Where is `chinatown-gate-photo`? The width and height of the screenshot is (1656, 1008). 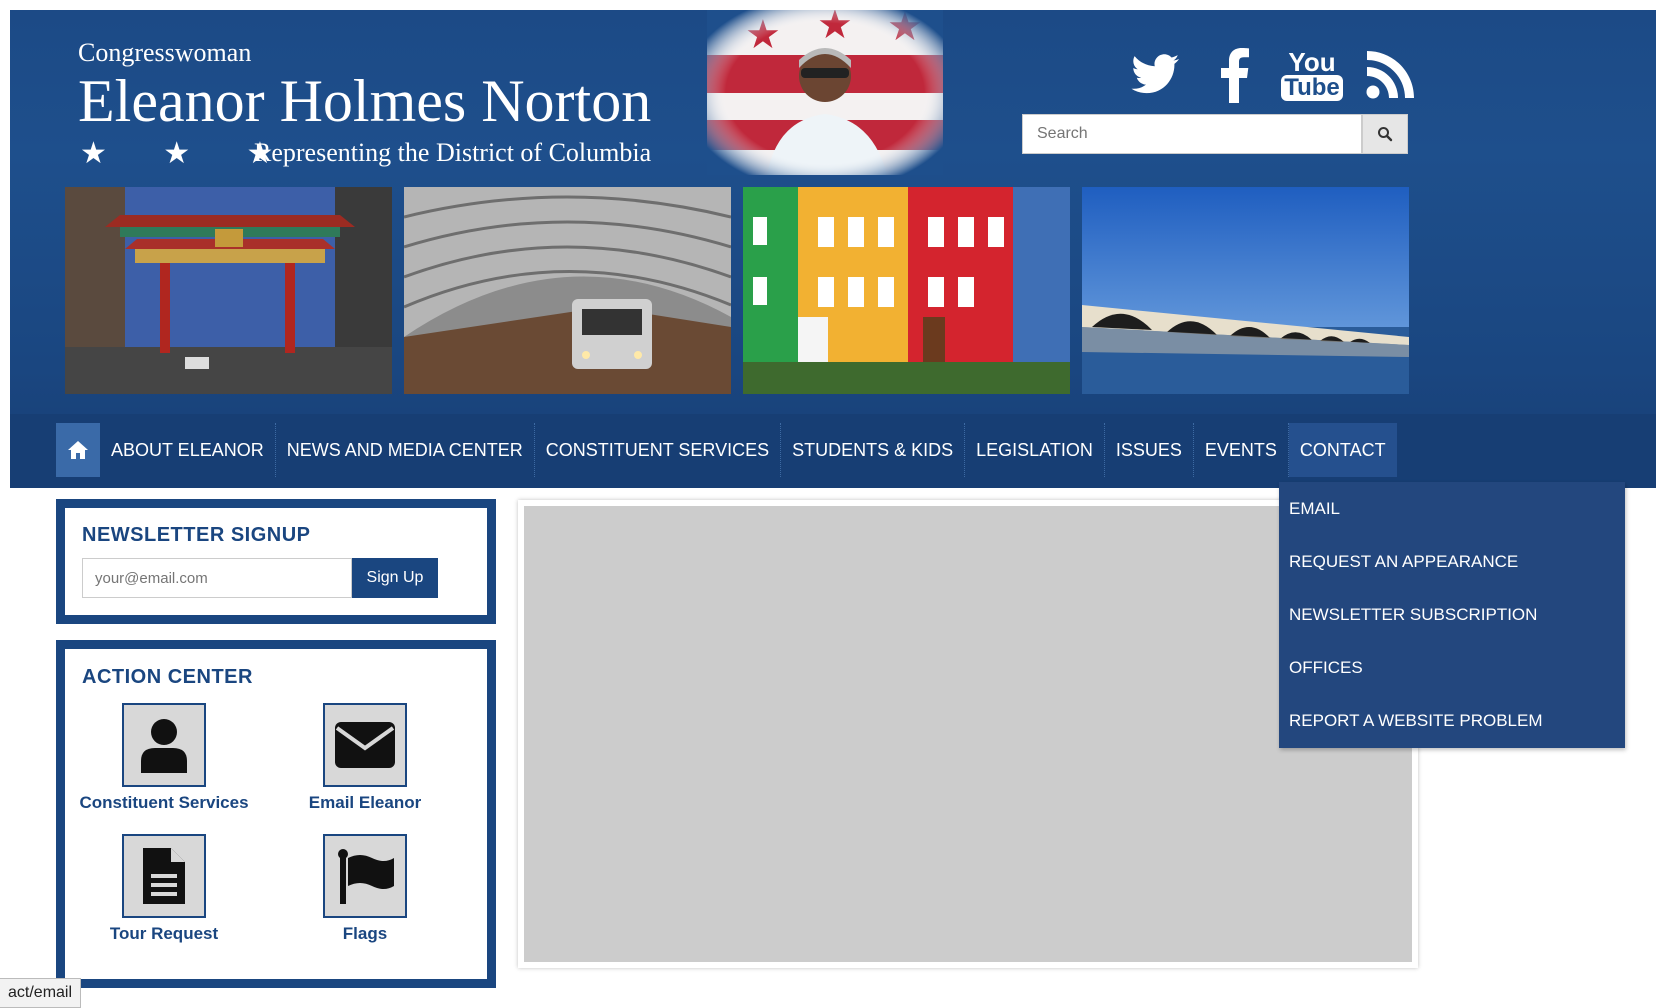 chinatown-gate-photo is located at coordinates (228, 290).